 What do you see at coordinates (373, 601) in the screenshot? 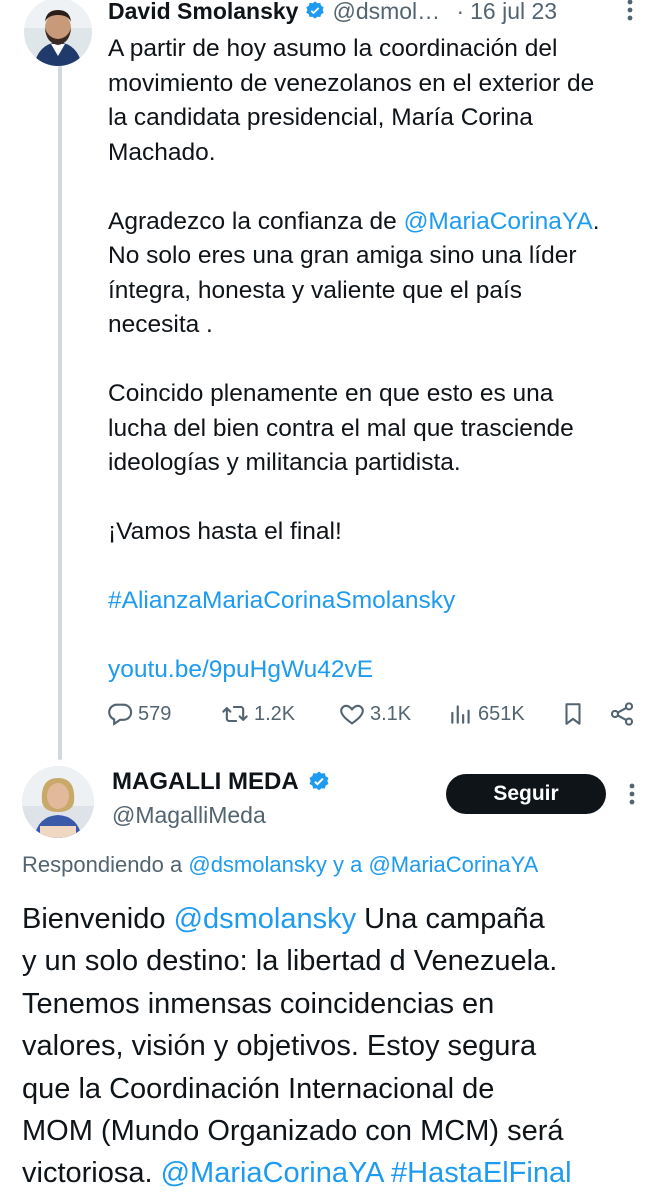
I see `hashtag-link: #AlianzaMariaCorinaSmolansky` at bounding box center [373, 601].